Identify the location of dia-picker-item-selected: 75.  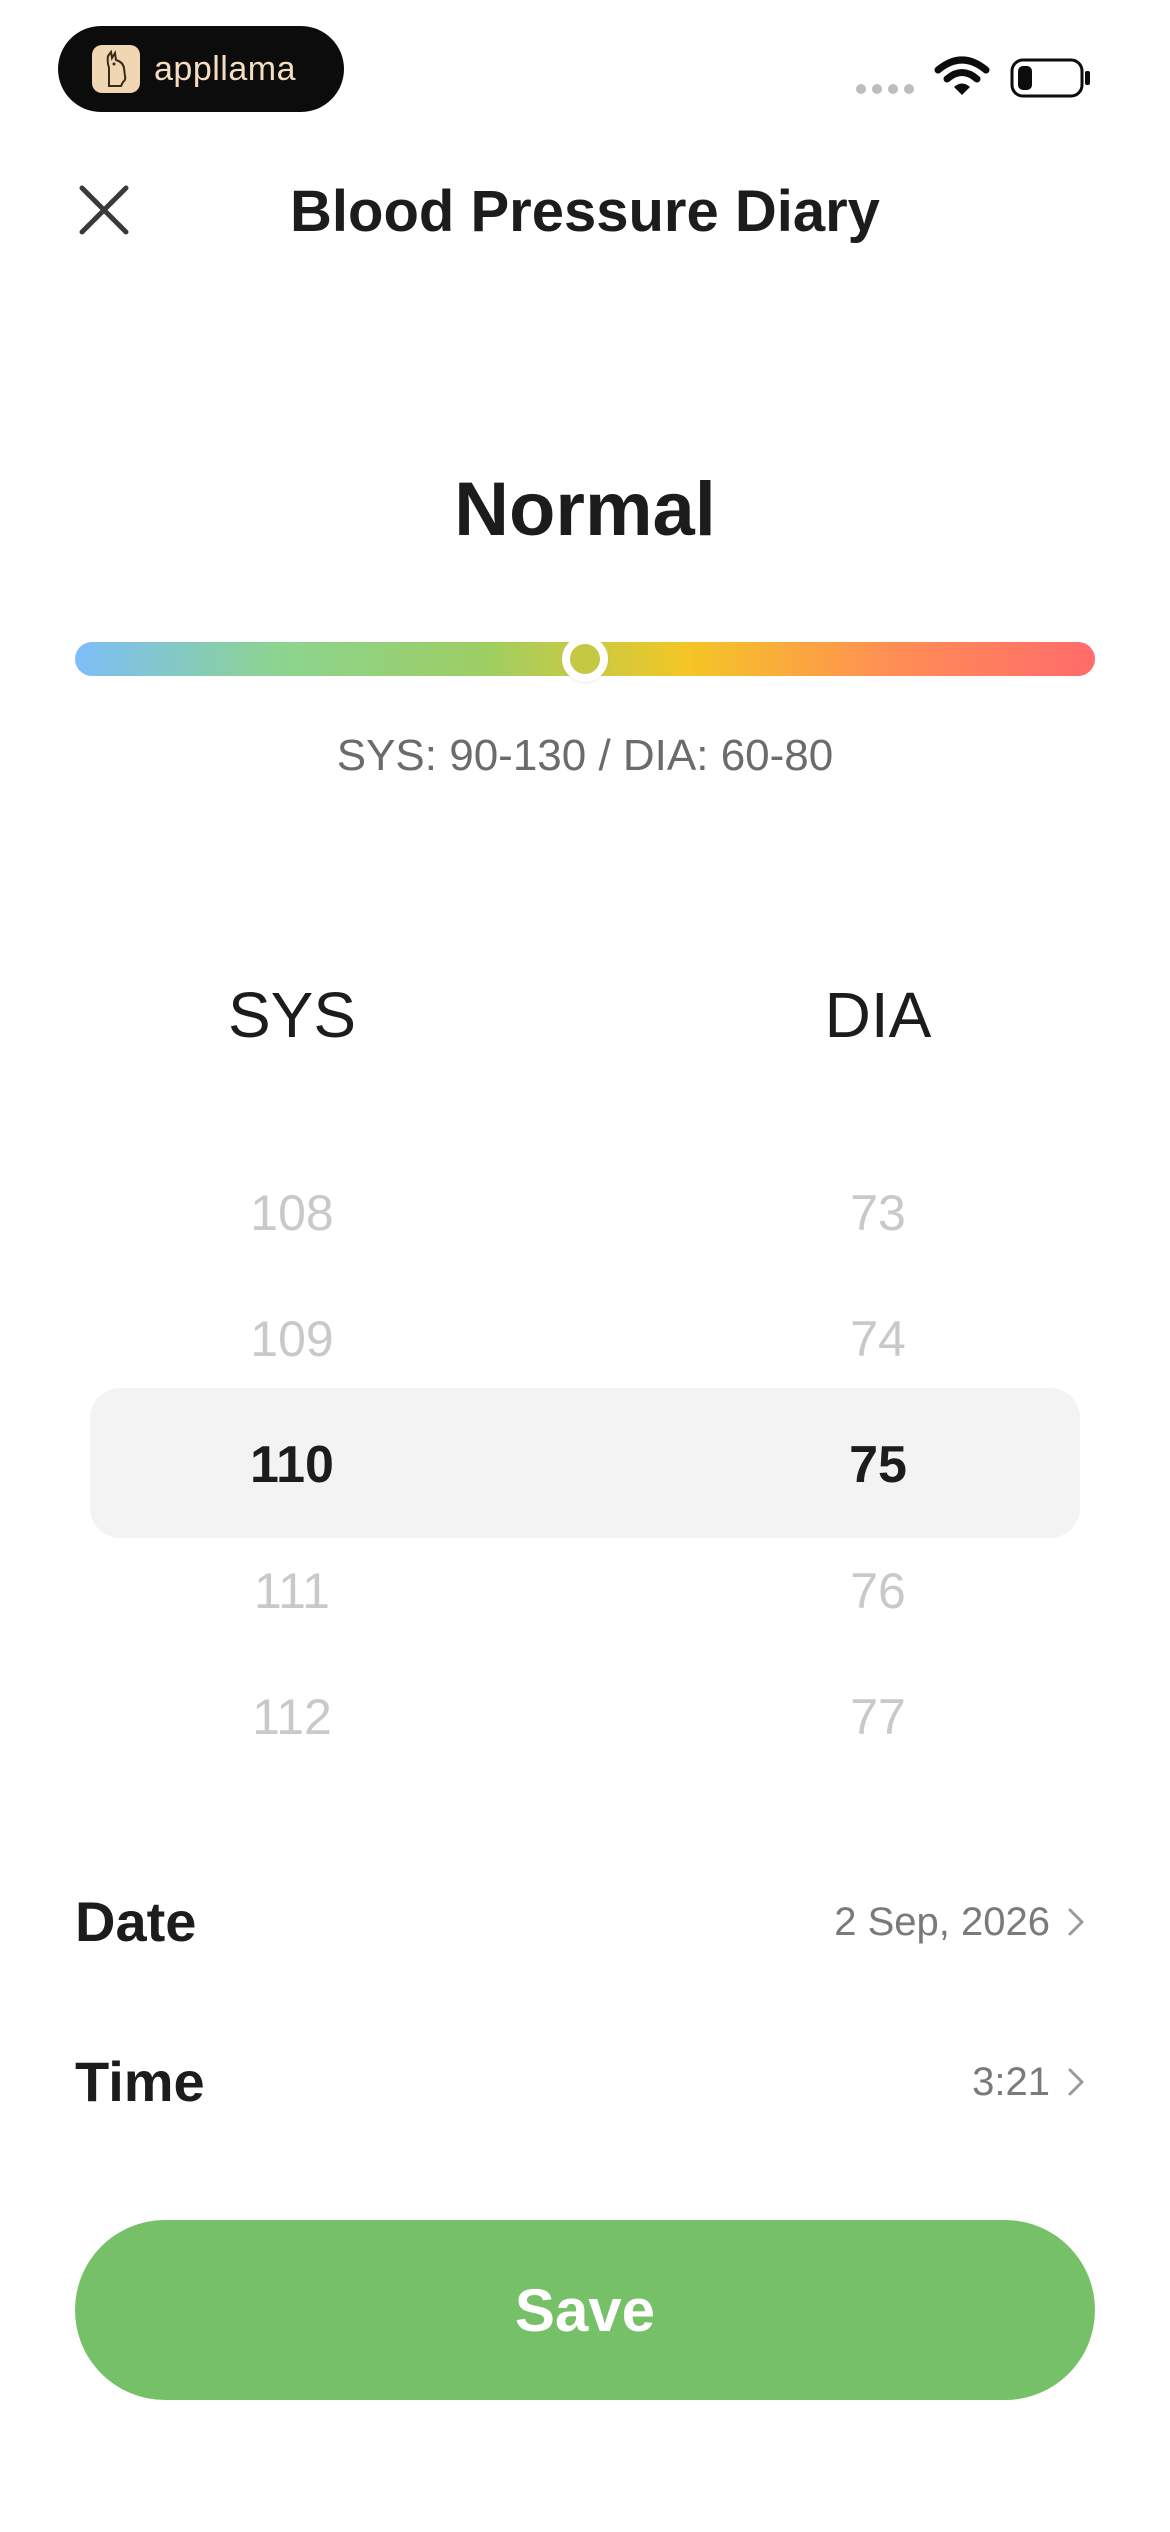
(878, 1465).